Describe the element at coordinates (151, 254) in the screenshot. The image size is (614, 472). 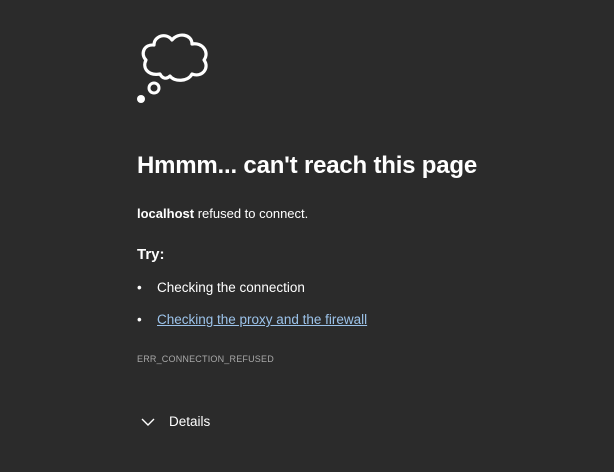
I see `try-heading: Try:` at that location.